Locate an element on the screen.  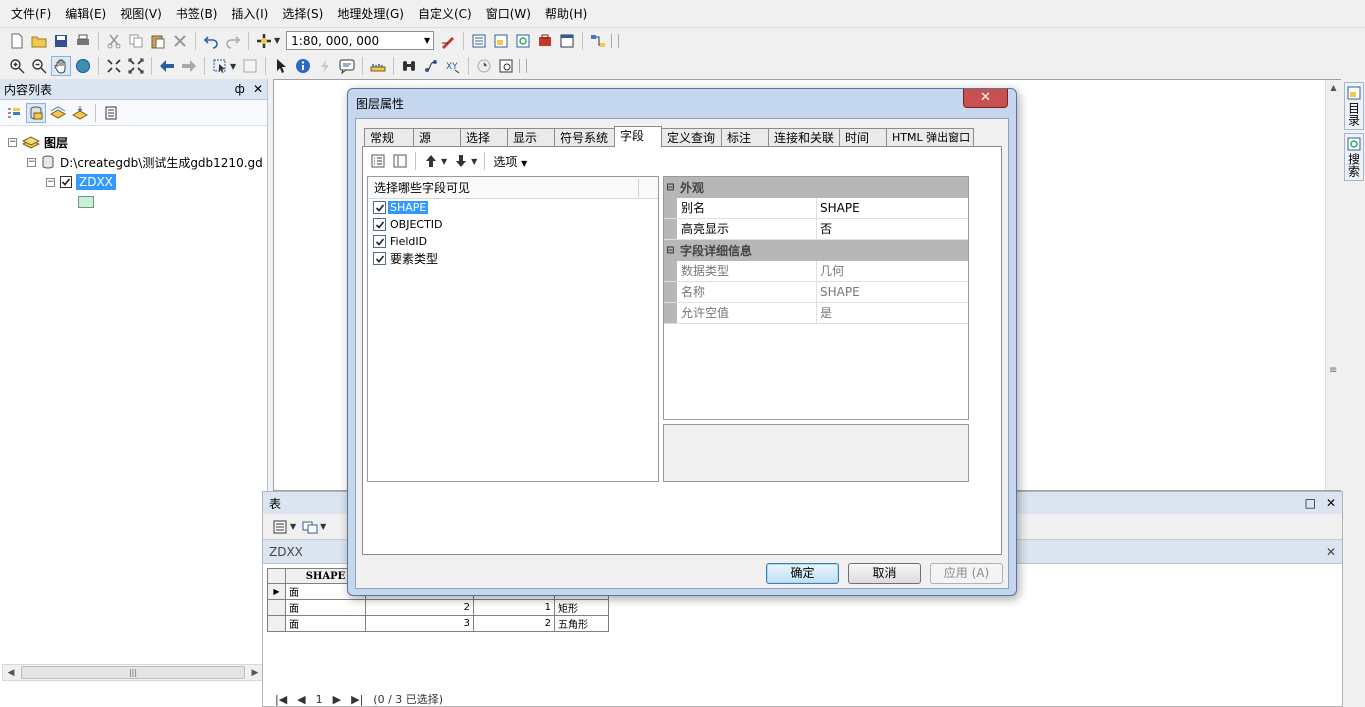
field-row-objectid: OBJECTID is located at coordinates (513, 224).